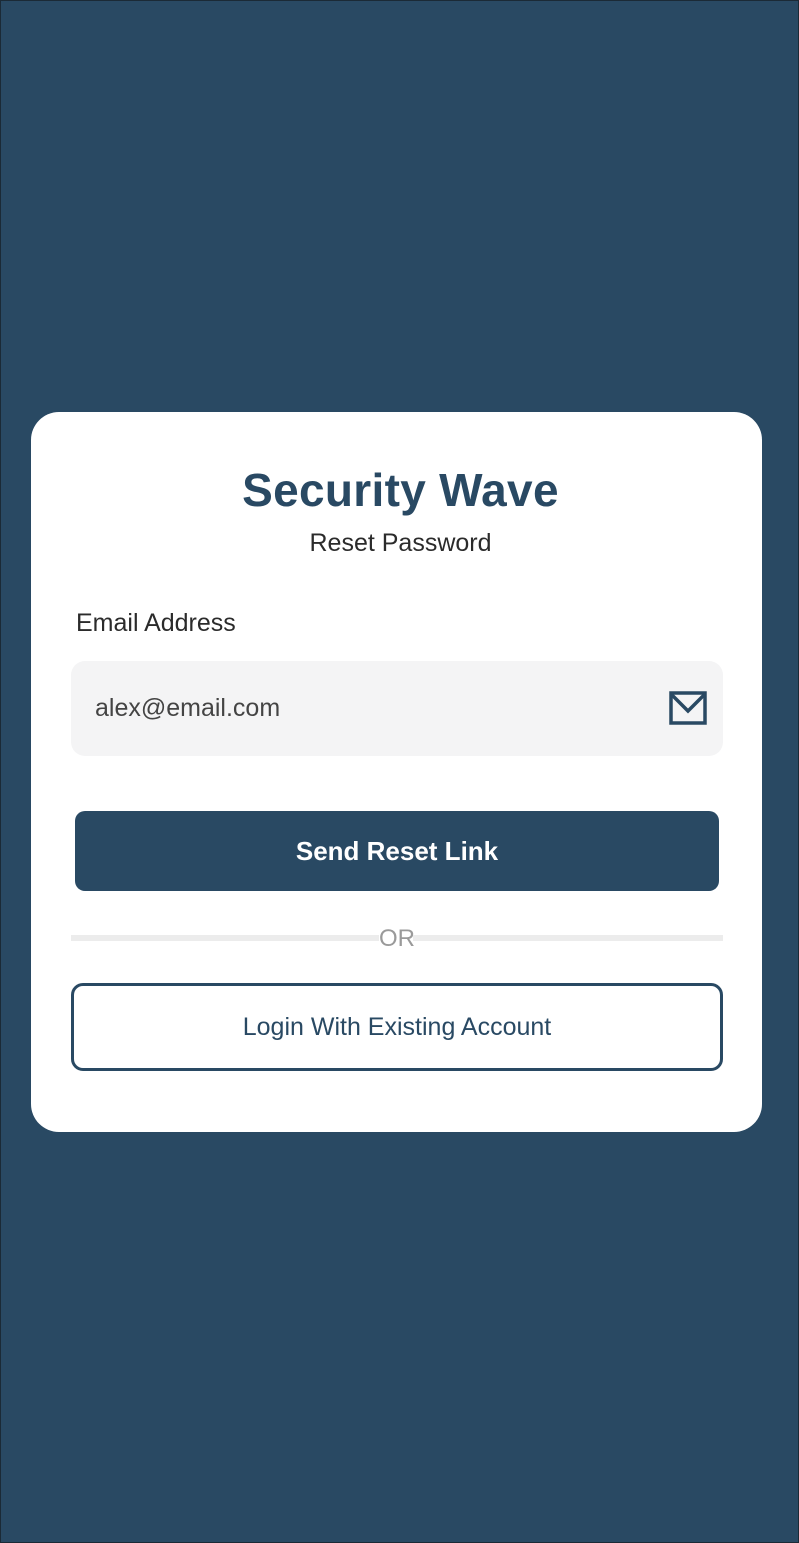 The image size is (799, 1543). I want to click on app-title: Security Wave, so click(400, 490).